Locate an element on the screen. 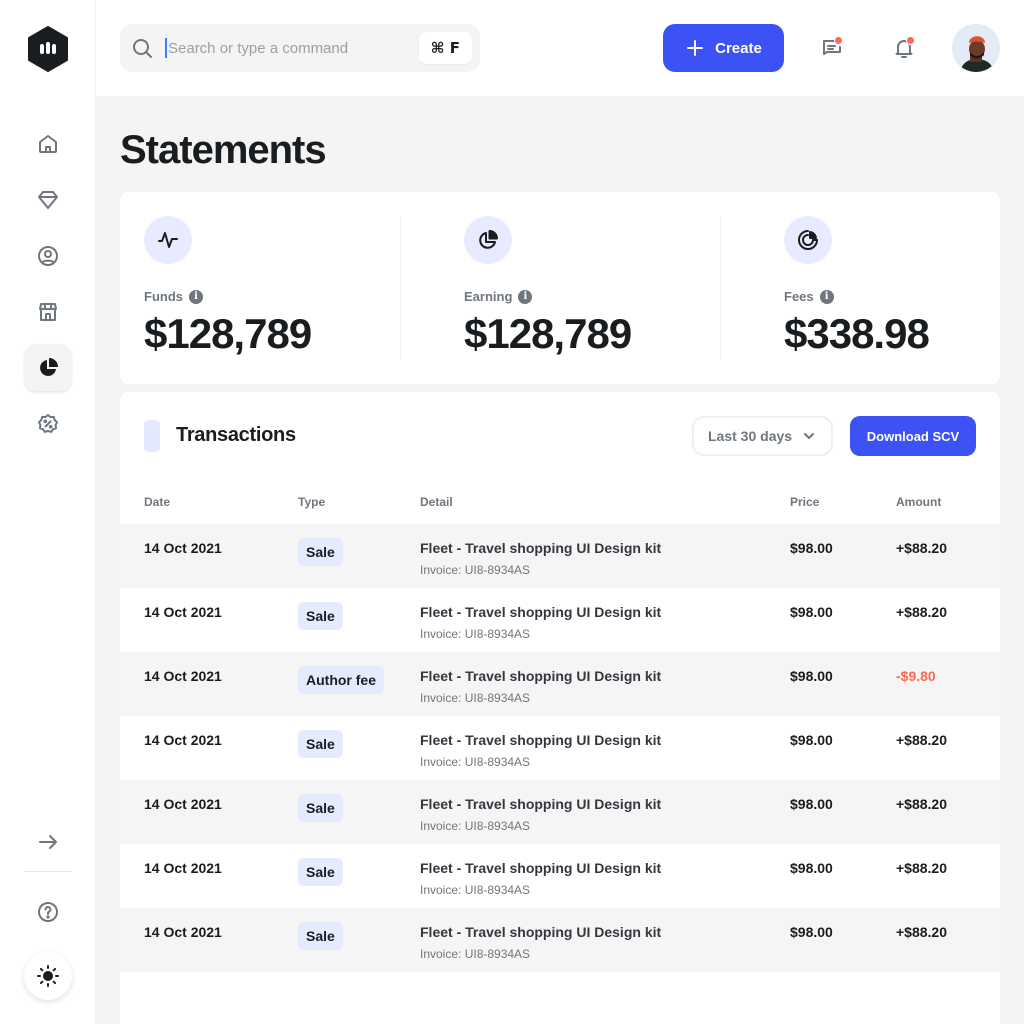 The width and height of the screenshot is (1024, 1024). create-button: Create is located at coordinates (723, 48).